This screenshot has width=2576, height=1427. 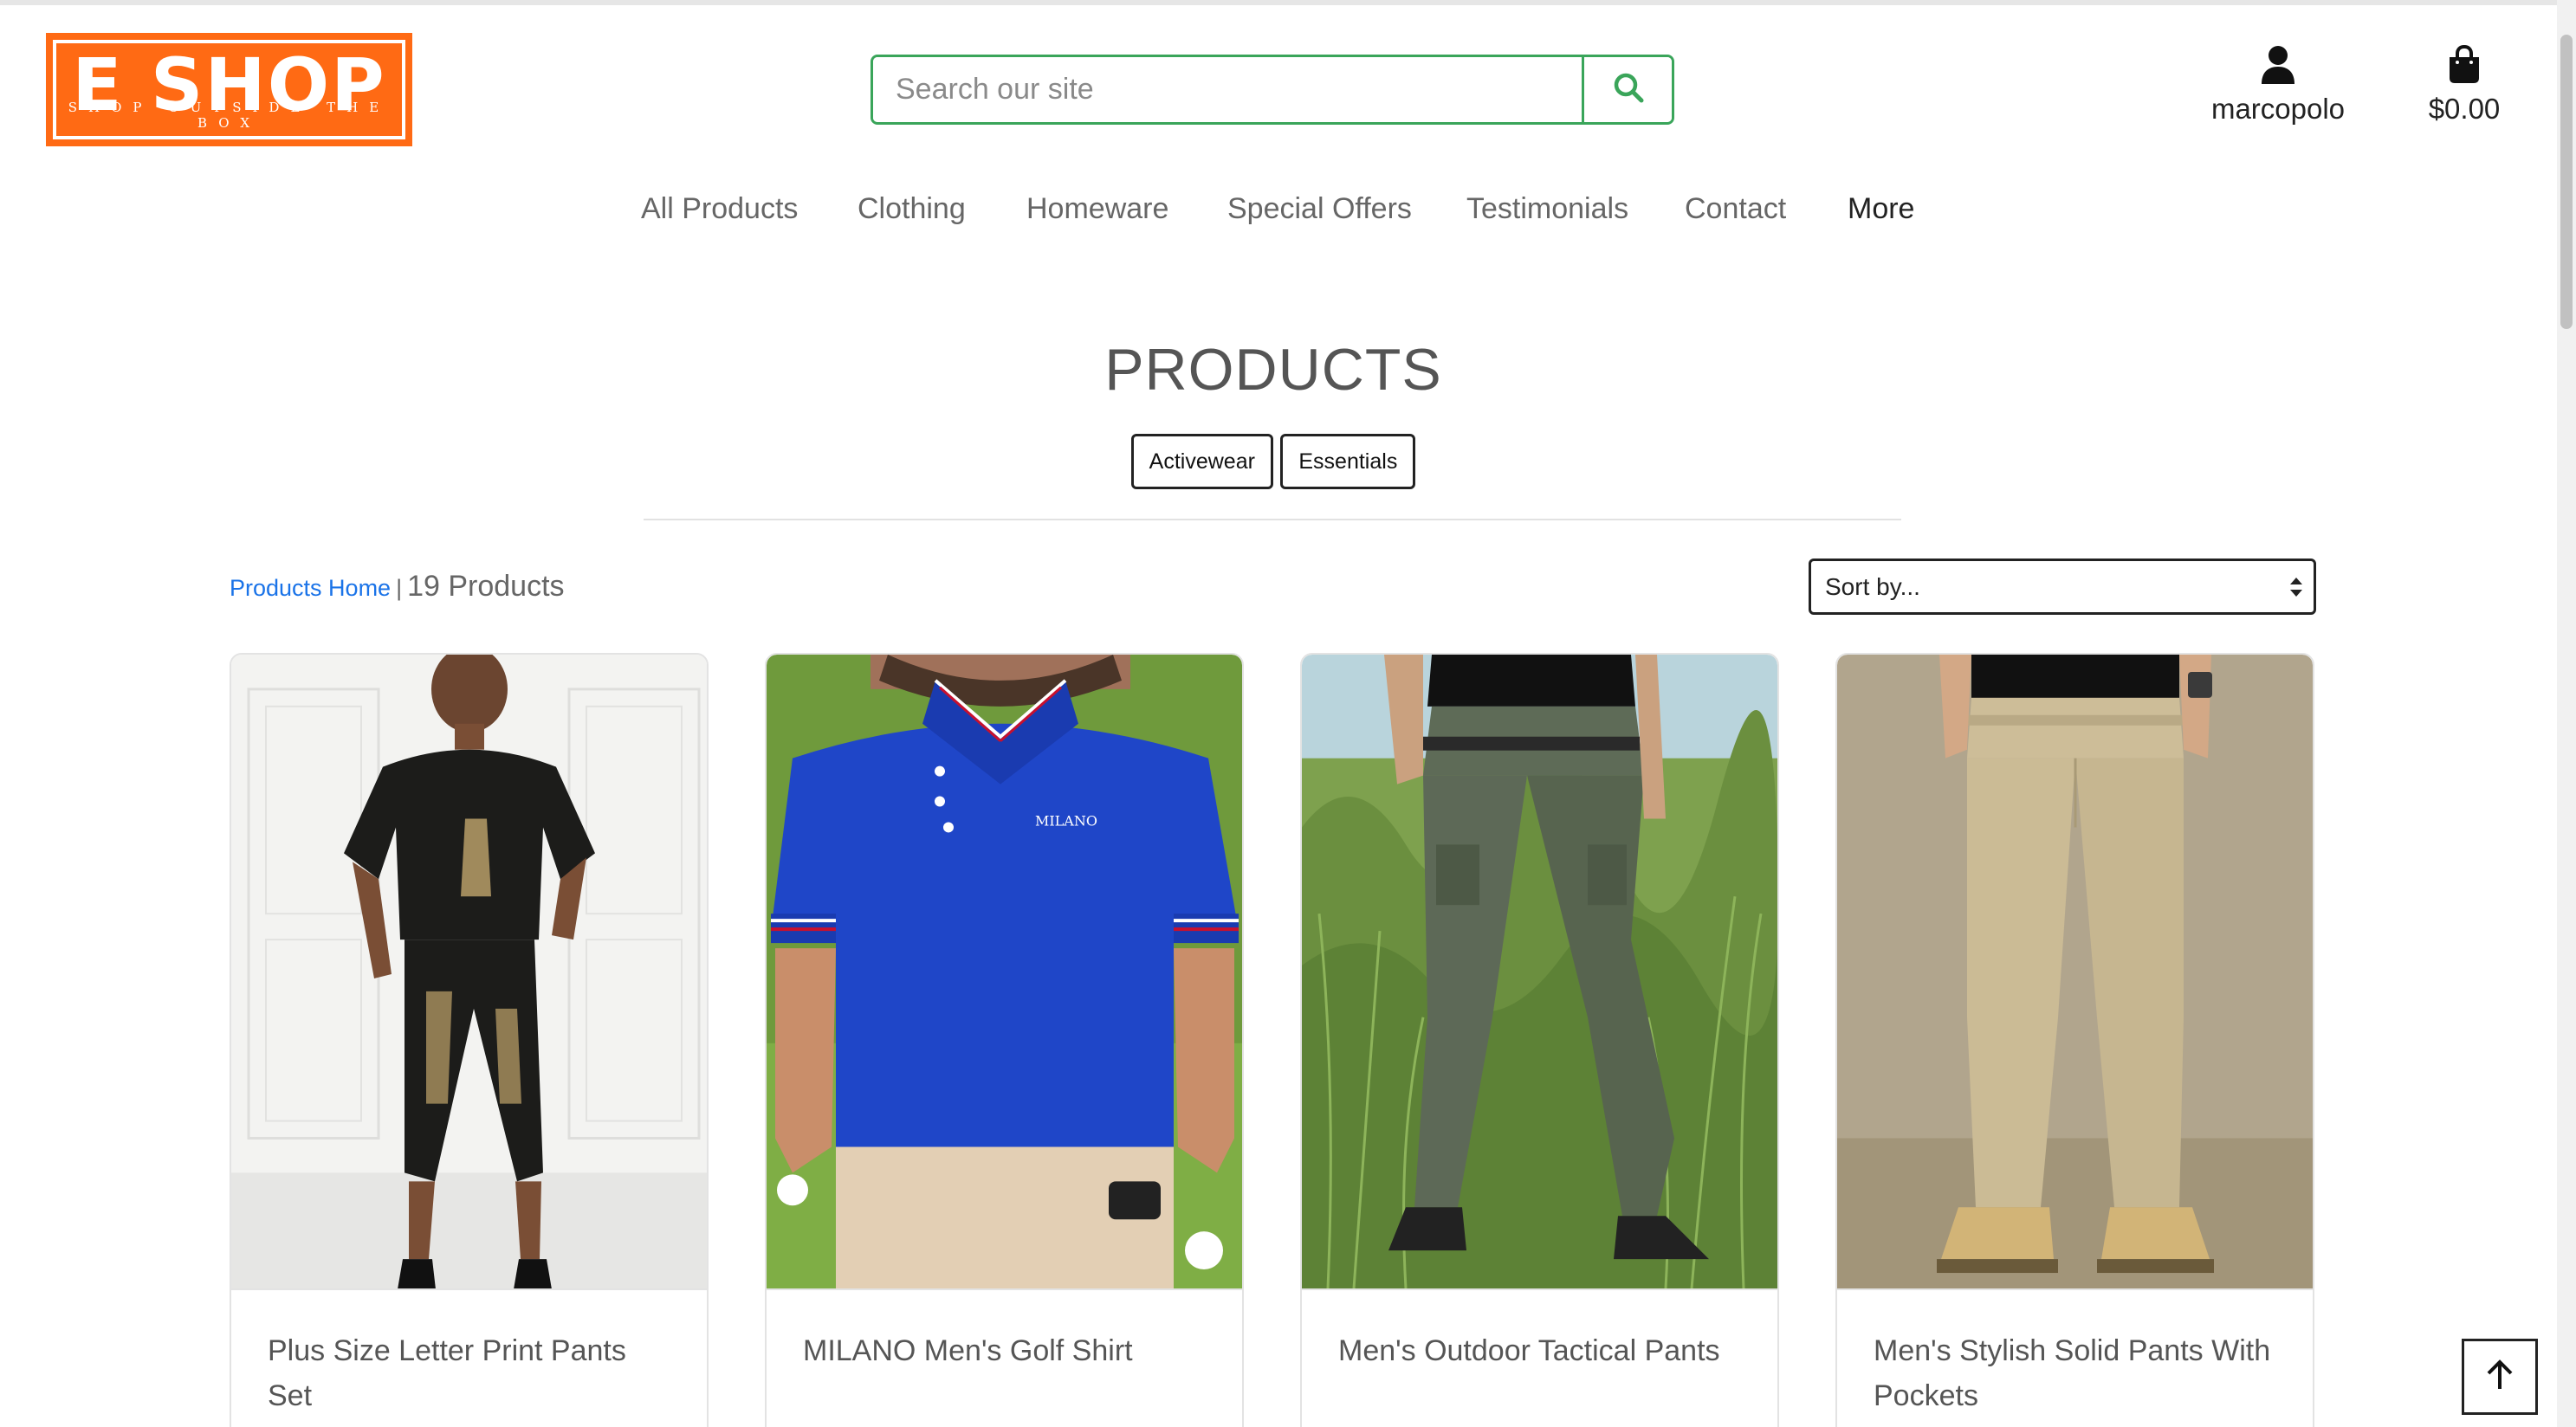 I want to click on account-link: marcopolo, so click(x=2278, y=85).